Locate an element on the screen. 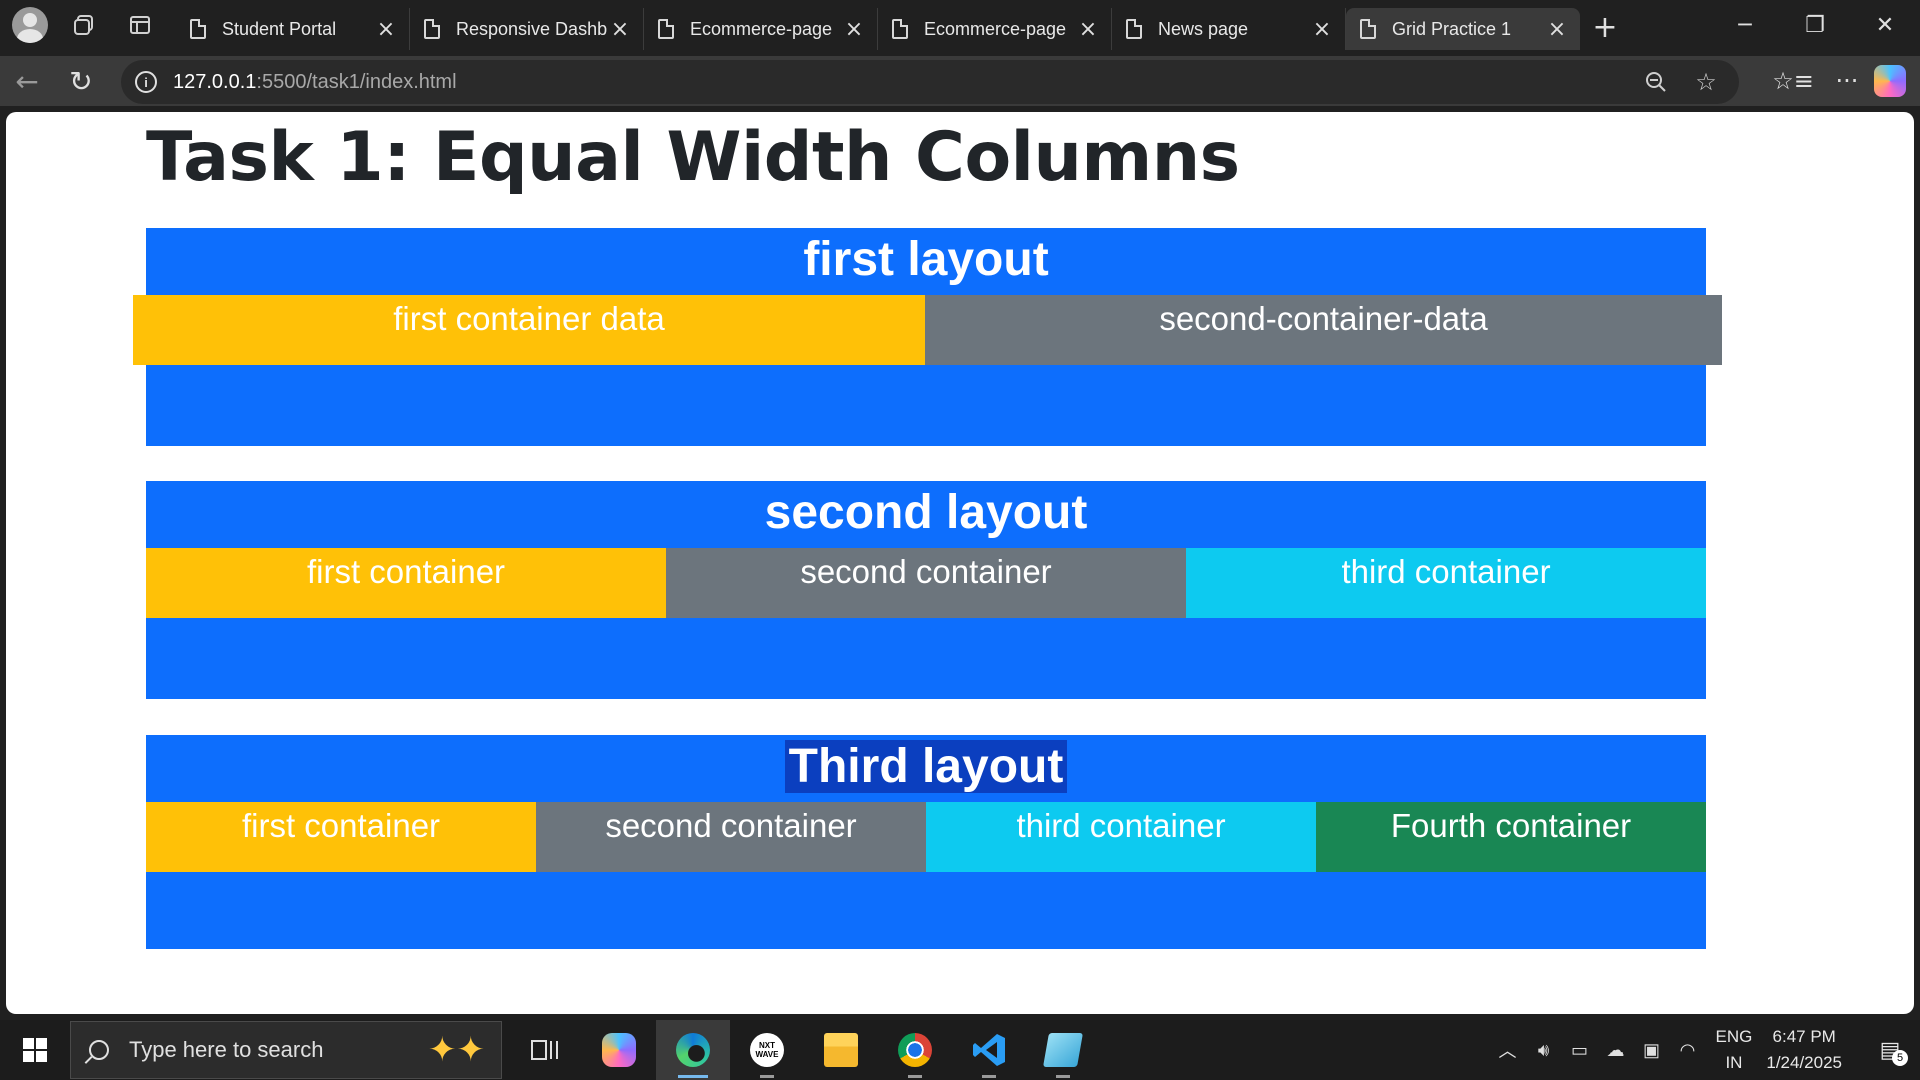 This screenshot has width=1920, height=1080. file-explorer-app is located at coordinates (841, 1050).